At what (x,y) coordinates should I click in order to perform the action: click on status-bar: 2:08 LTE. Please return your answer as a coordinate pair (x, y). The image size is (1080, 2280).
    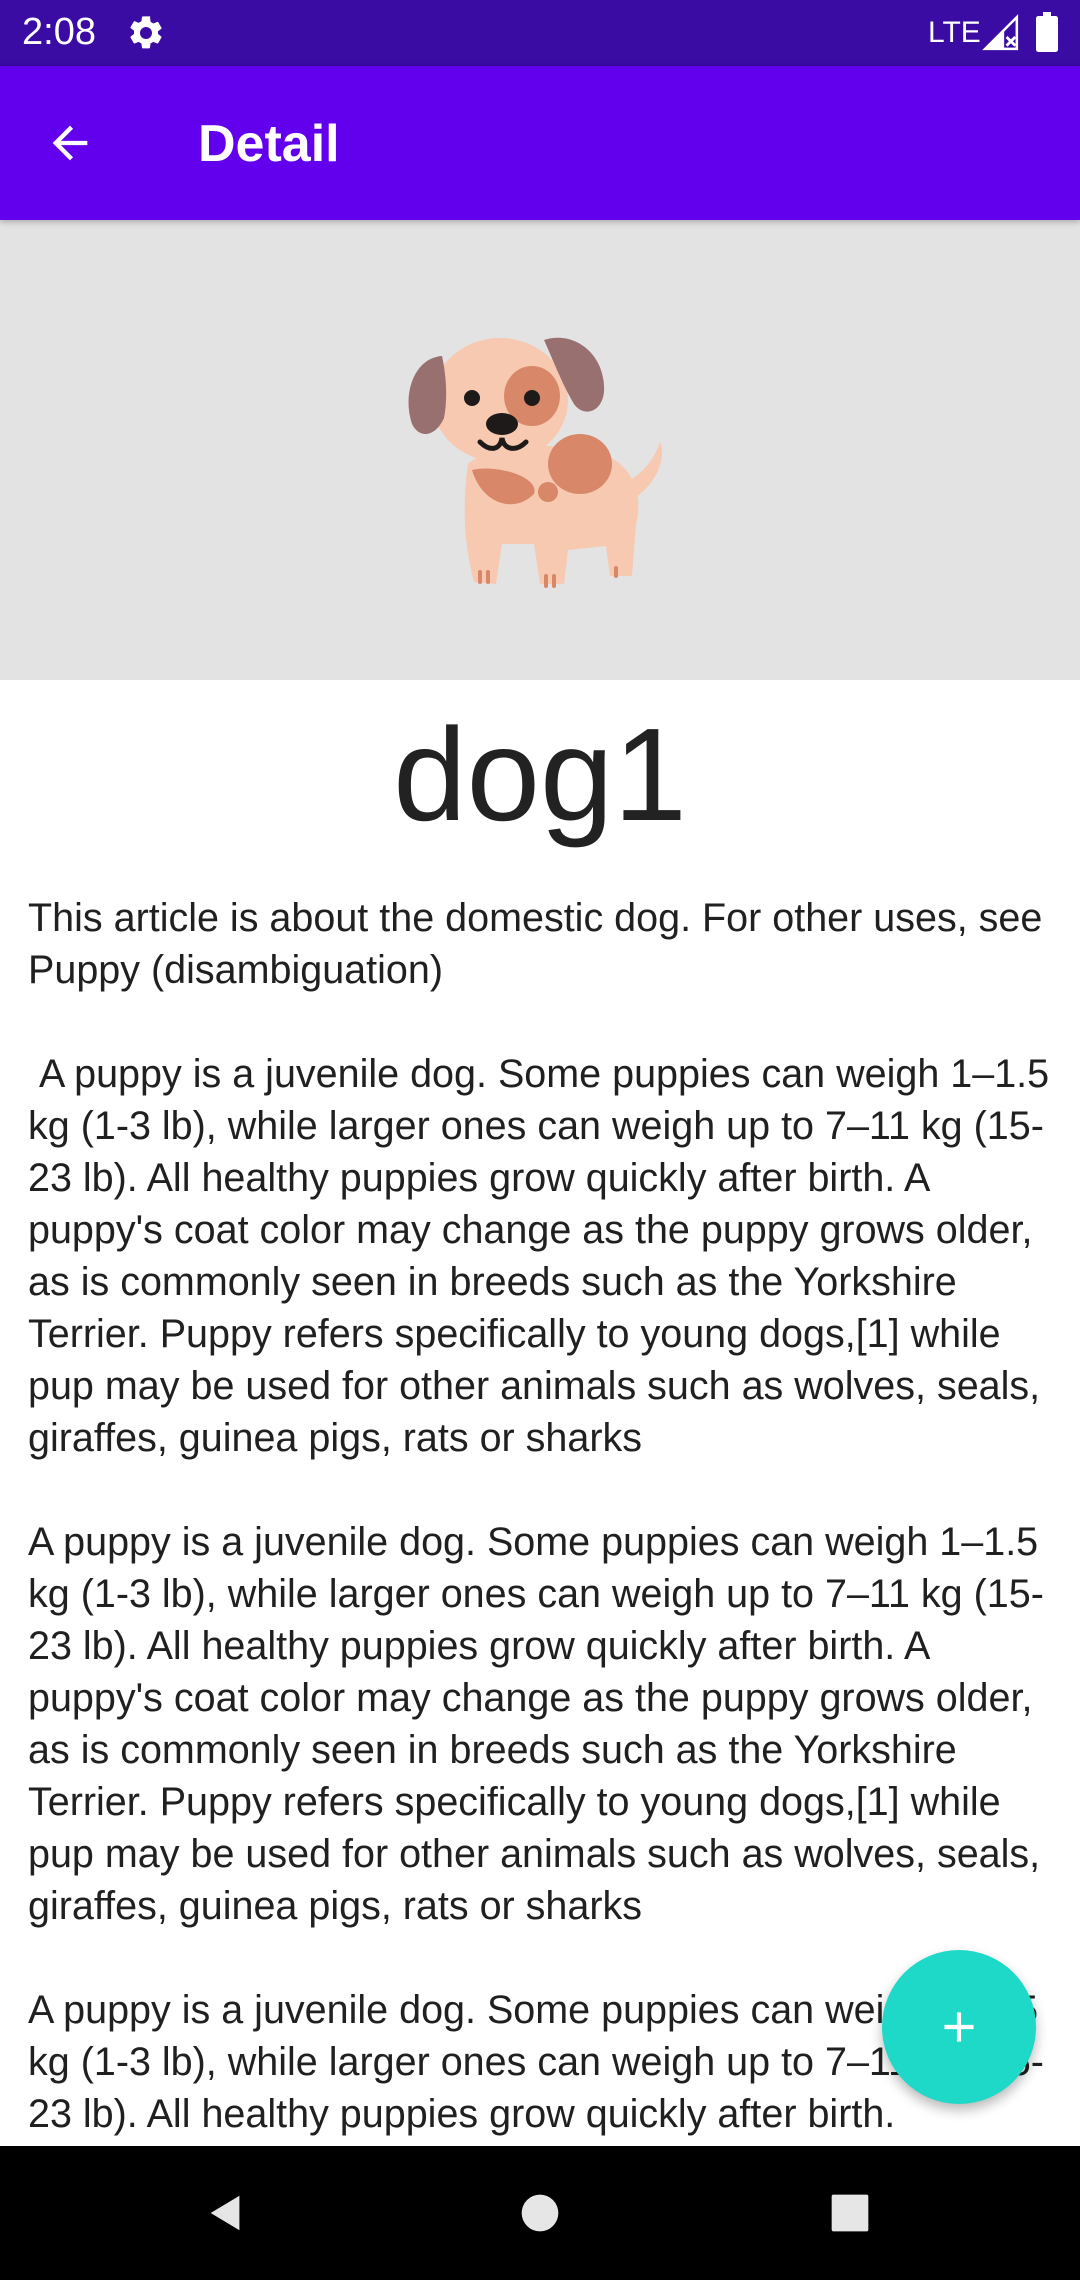
    Looking at the image, I should click on (540, 33).